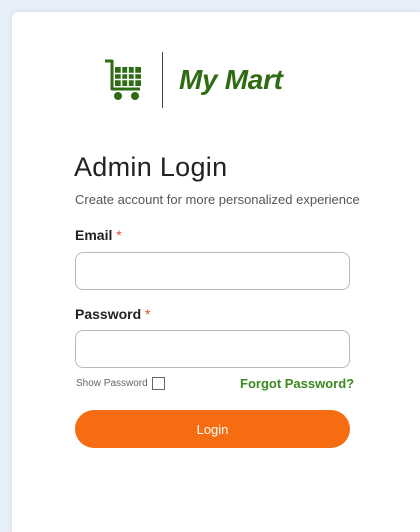 This screenshot has height=532, width=420. What do you see at coordinates (108, 314) in the screenshot?
I see `password-label-text: Password` at bounding box center [108, 314].